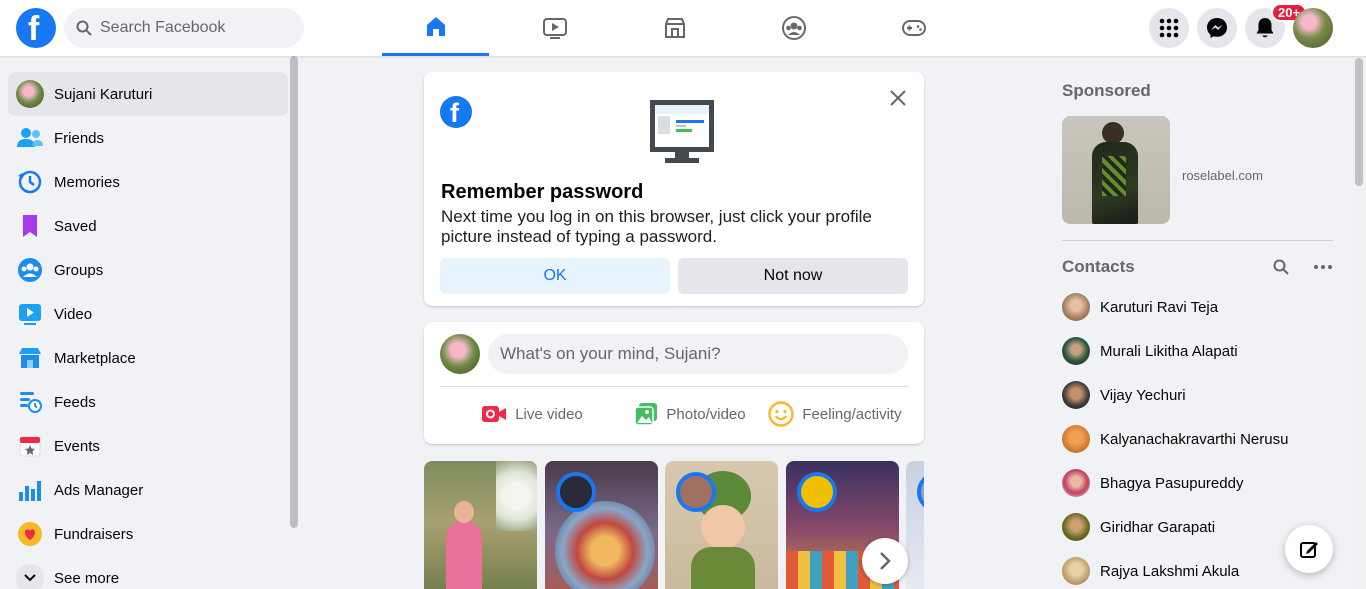  What do you see at coordinates (148, 490) in the screenshot?
I see `sidebar-item-ads-manager: Ads Manager` at bounding box center [148, 490].